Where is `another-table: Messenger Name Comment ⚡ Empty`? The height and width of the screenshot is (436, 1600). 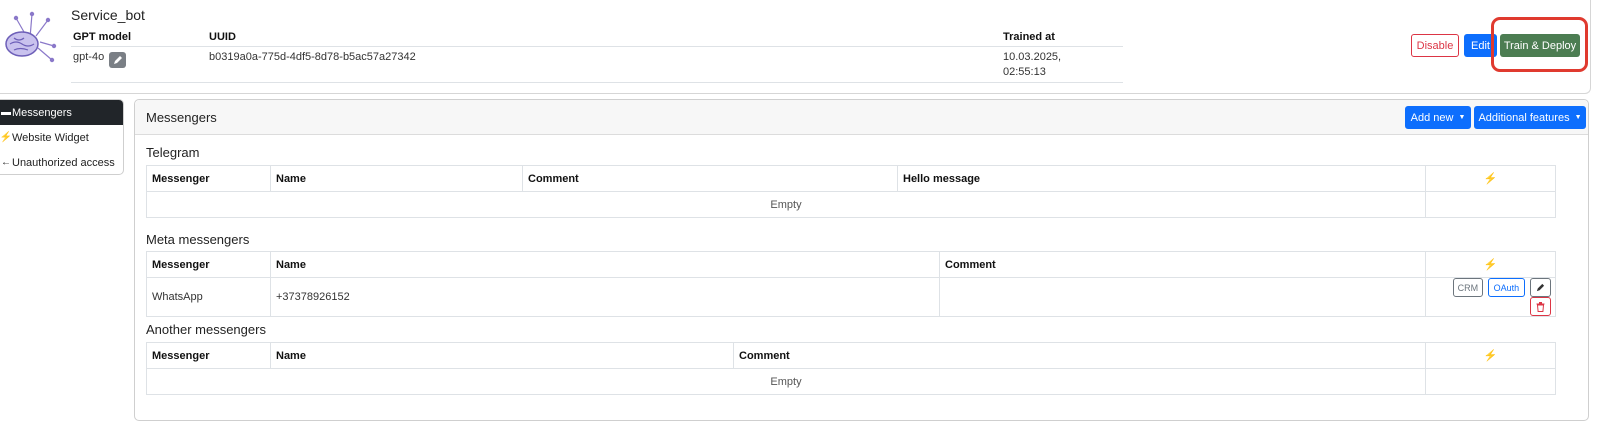 another-table: Messenger Name Comment ⚡ Empty is located at coordinates (851, 368).